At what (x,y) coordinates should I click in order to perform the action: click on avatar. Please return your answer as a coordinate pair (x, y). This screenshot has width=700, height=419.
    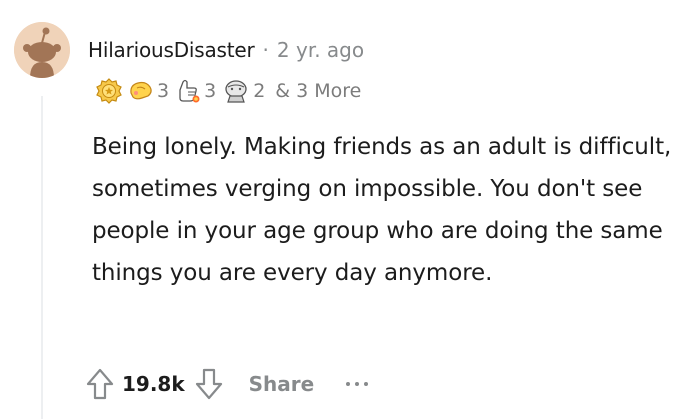
    Looking at the image, I should click on (42, 50).